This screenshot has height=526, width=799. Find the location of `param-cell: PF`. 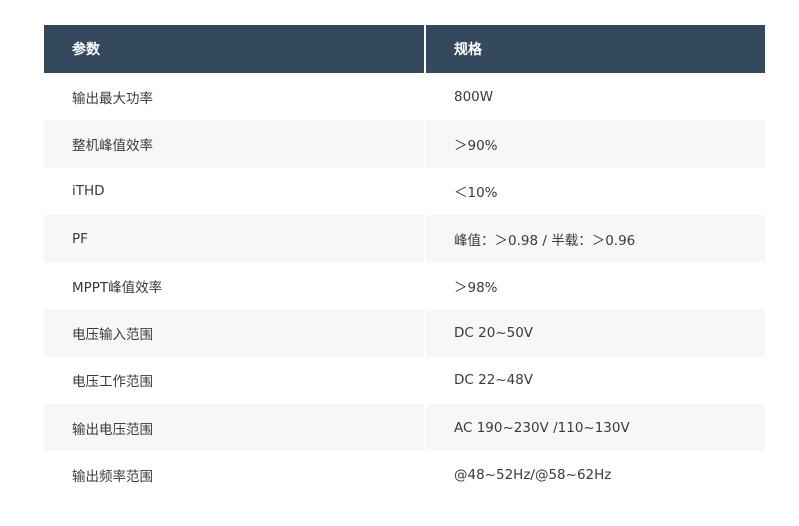

param-cell: PF is located at coordinates (235, 238).